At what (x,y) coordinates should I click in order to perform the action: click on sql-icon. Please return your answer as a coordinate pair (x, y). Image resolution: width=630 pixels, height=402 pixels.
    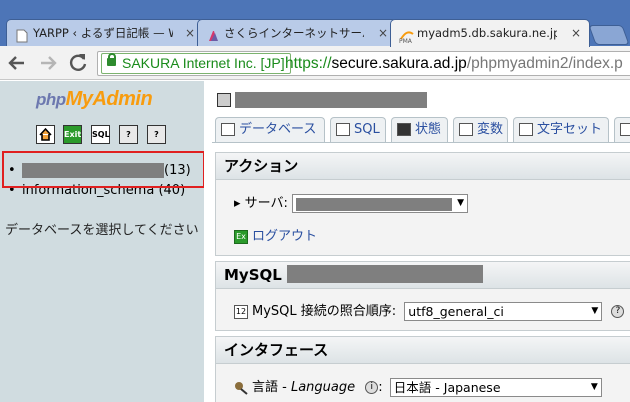
    Looking at the image, I should click on (343, 129).